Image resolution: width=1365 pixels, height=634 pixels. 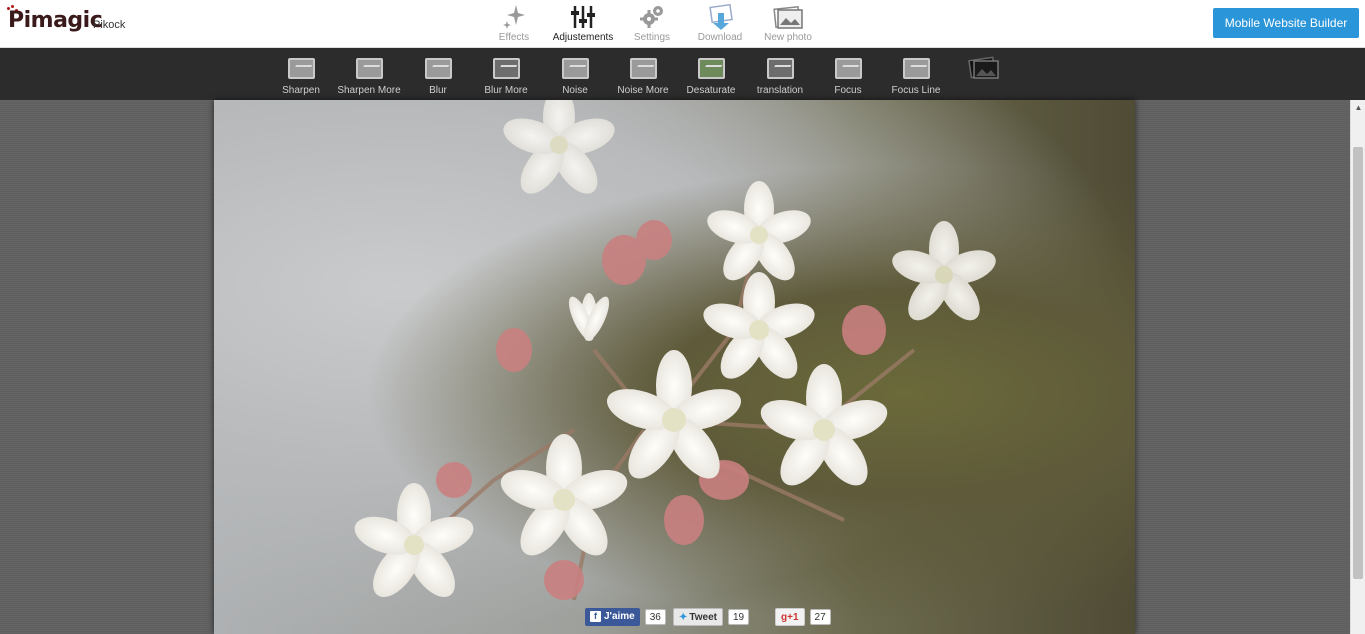 I want to click on nav-download: Download, so click(x=720, y=24).